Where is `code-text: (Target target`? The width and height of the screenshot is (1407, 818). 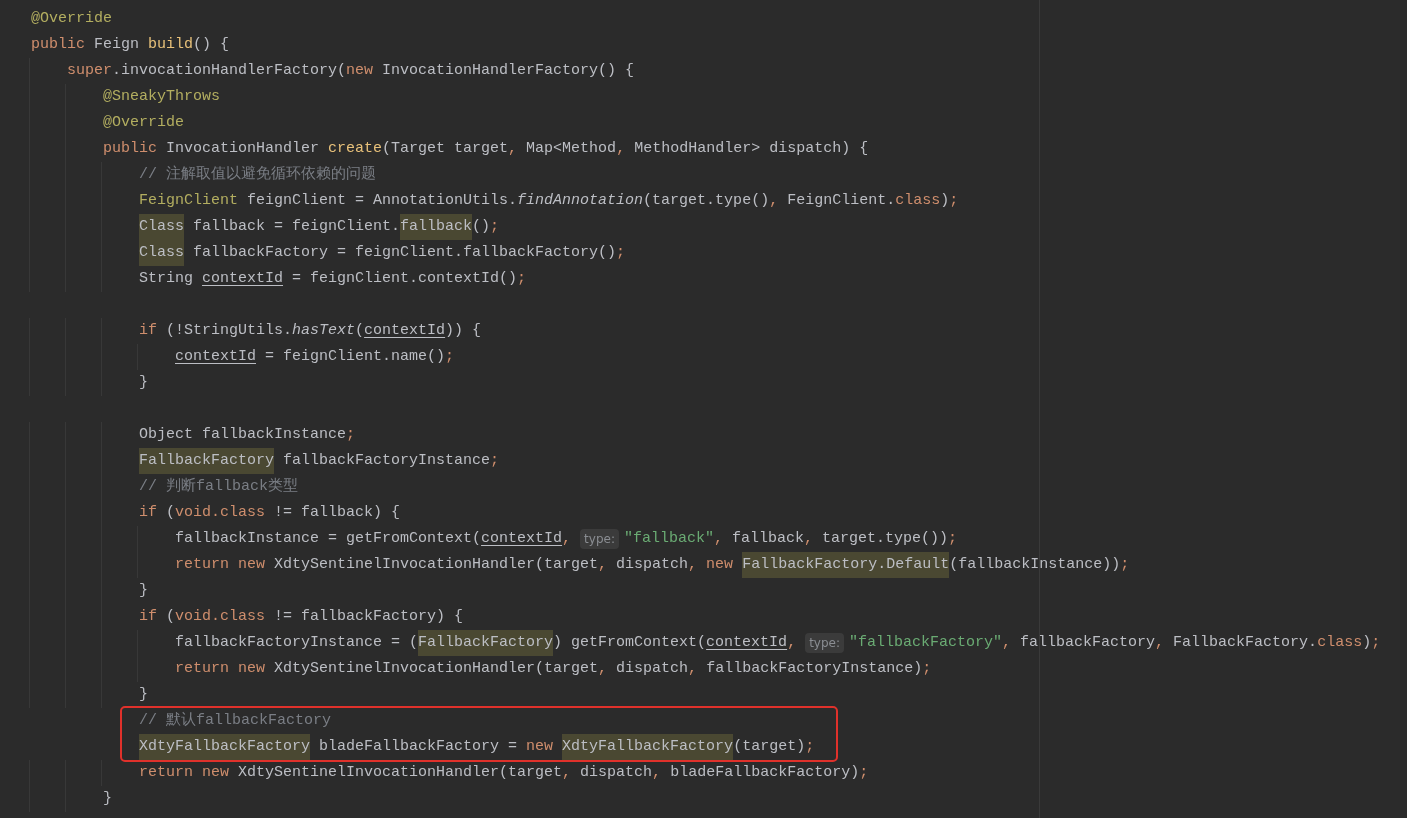 code-text: (Target target is located at coordinates (445, 149).